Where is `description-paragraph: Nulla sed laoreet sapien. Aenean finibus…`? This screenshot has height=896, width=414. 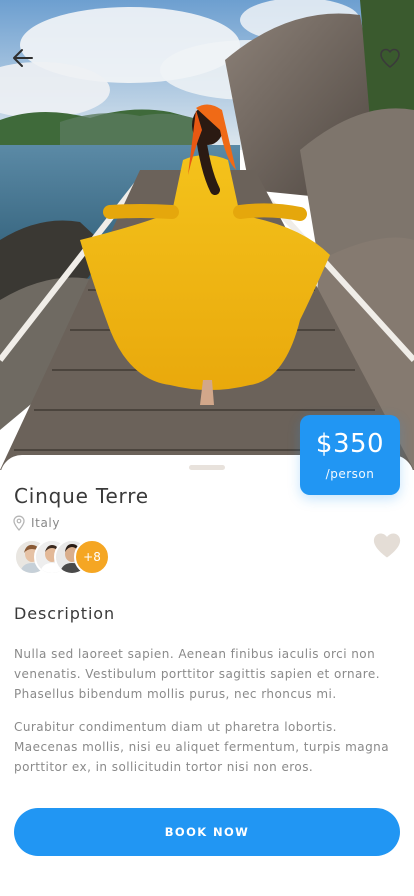 description-paragraph: Nulla sed laoreet sapien. Aenean finibus… is located at coordinates (197, 674).